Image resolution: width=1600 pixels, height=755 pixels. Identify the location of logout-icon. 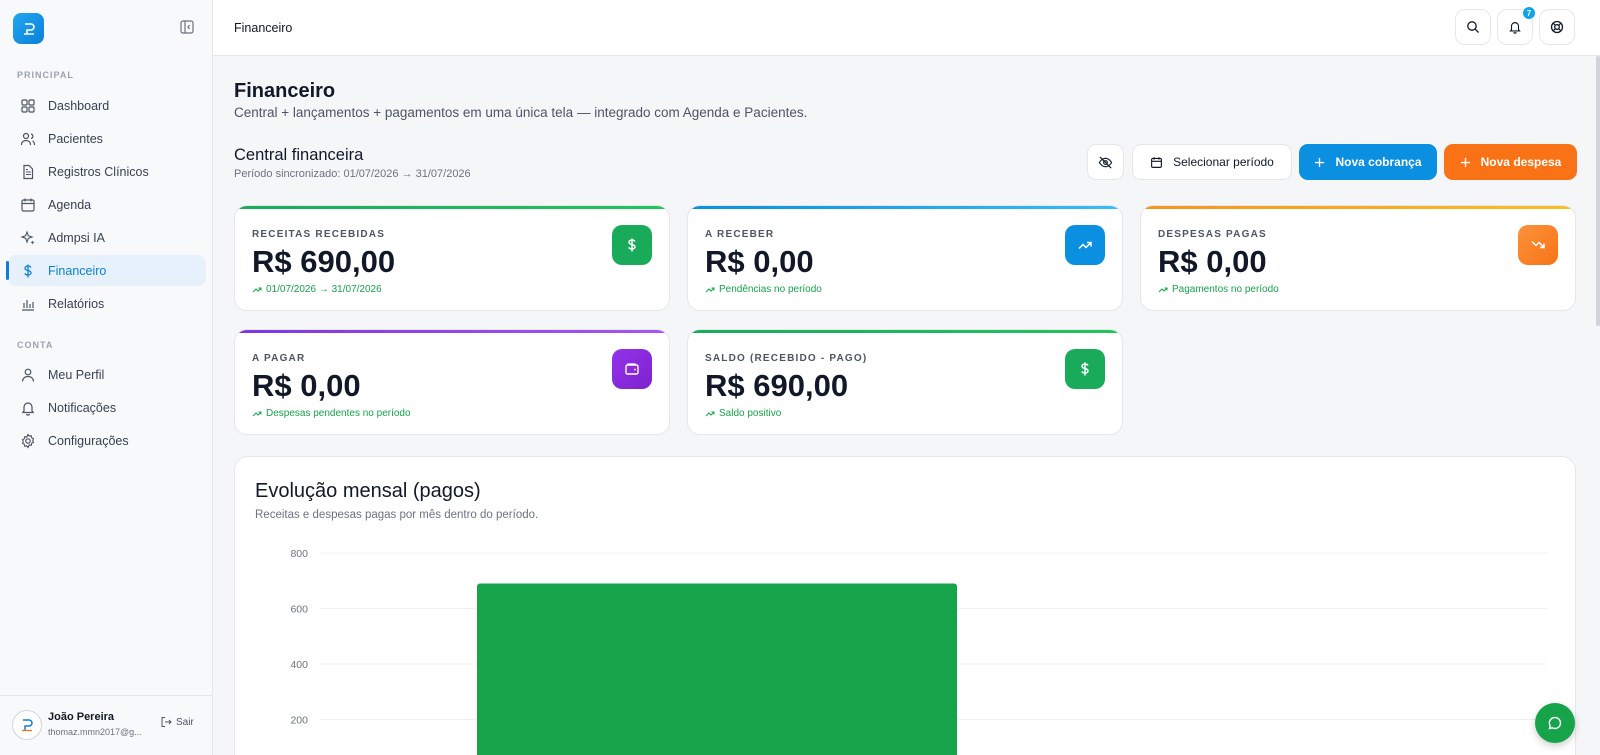
(166, 722).